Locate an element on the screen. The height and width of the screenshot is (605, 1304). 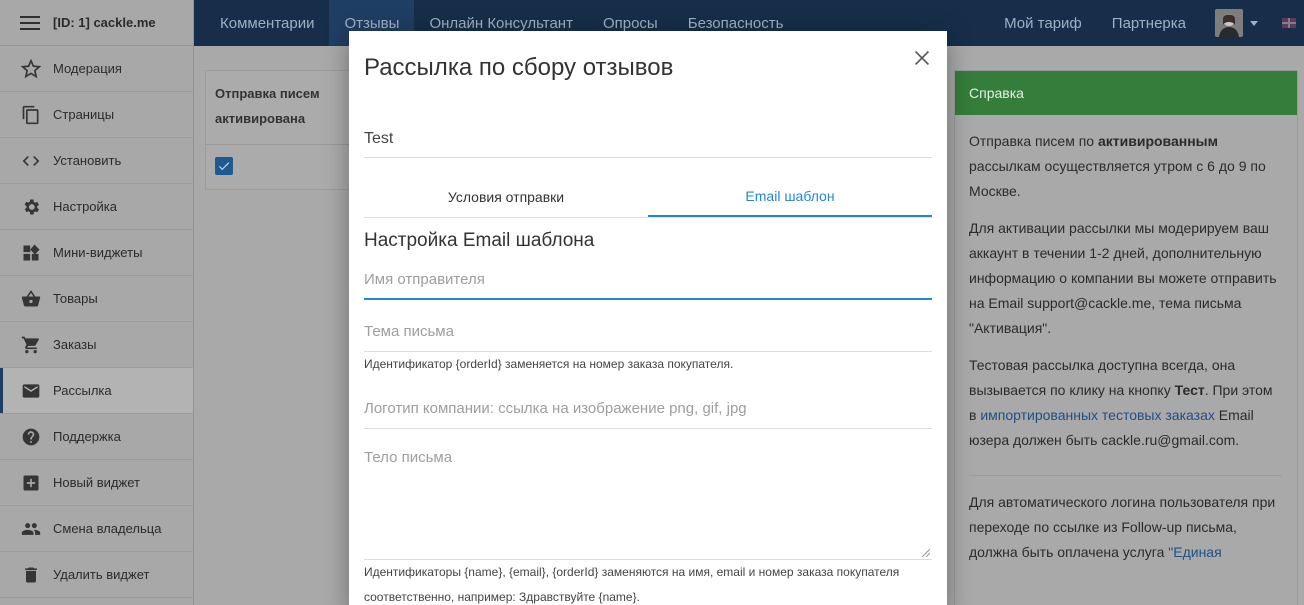
sidebar-item-pages: Страницы is located at coordinates (96, 115).